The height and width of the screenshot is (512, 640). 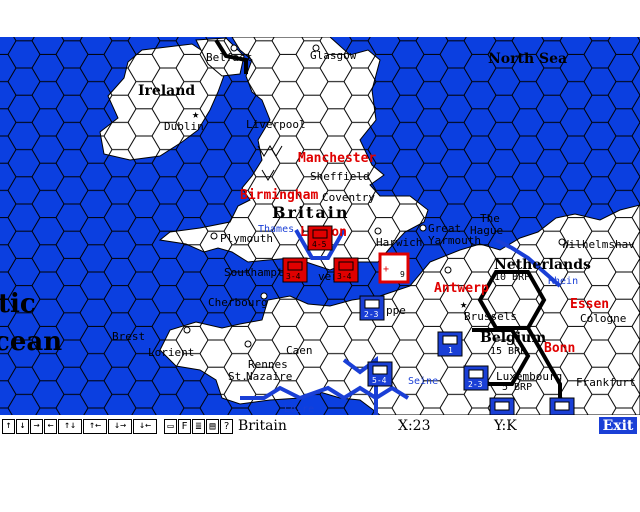 What do you see at coordinates (299, 350) in the screenshot?
I see `city-caen: Caen` at bounding box center [299, 350].